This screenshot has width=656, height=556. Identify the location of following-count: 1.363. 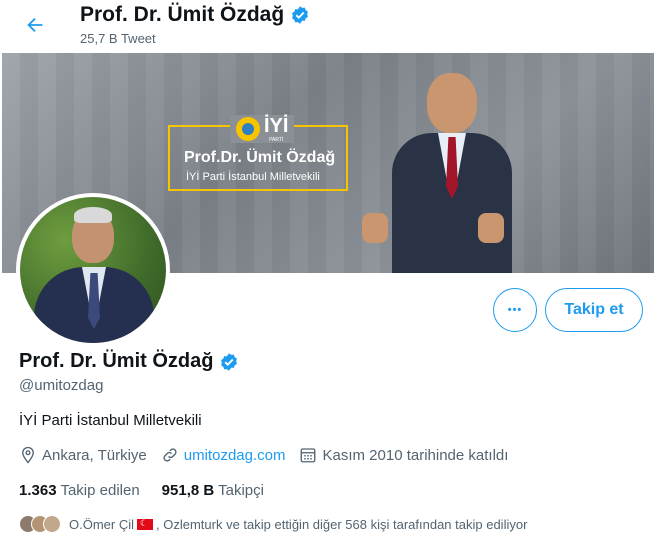
(38, 490).